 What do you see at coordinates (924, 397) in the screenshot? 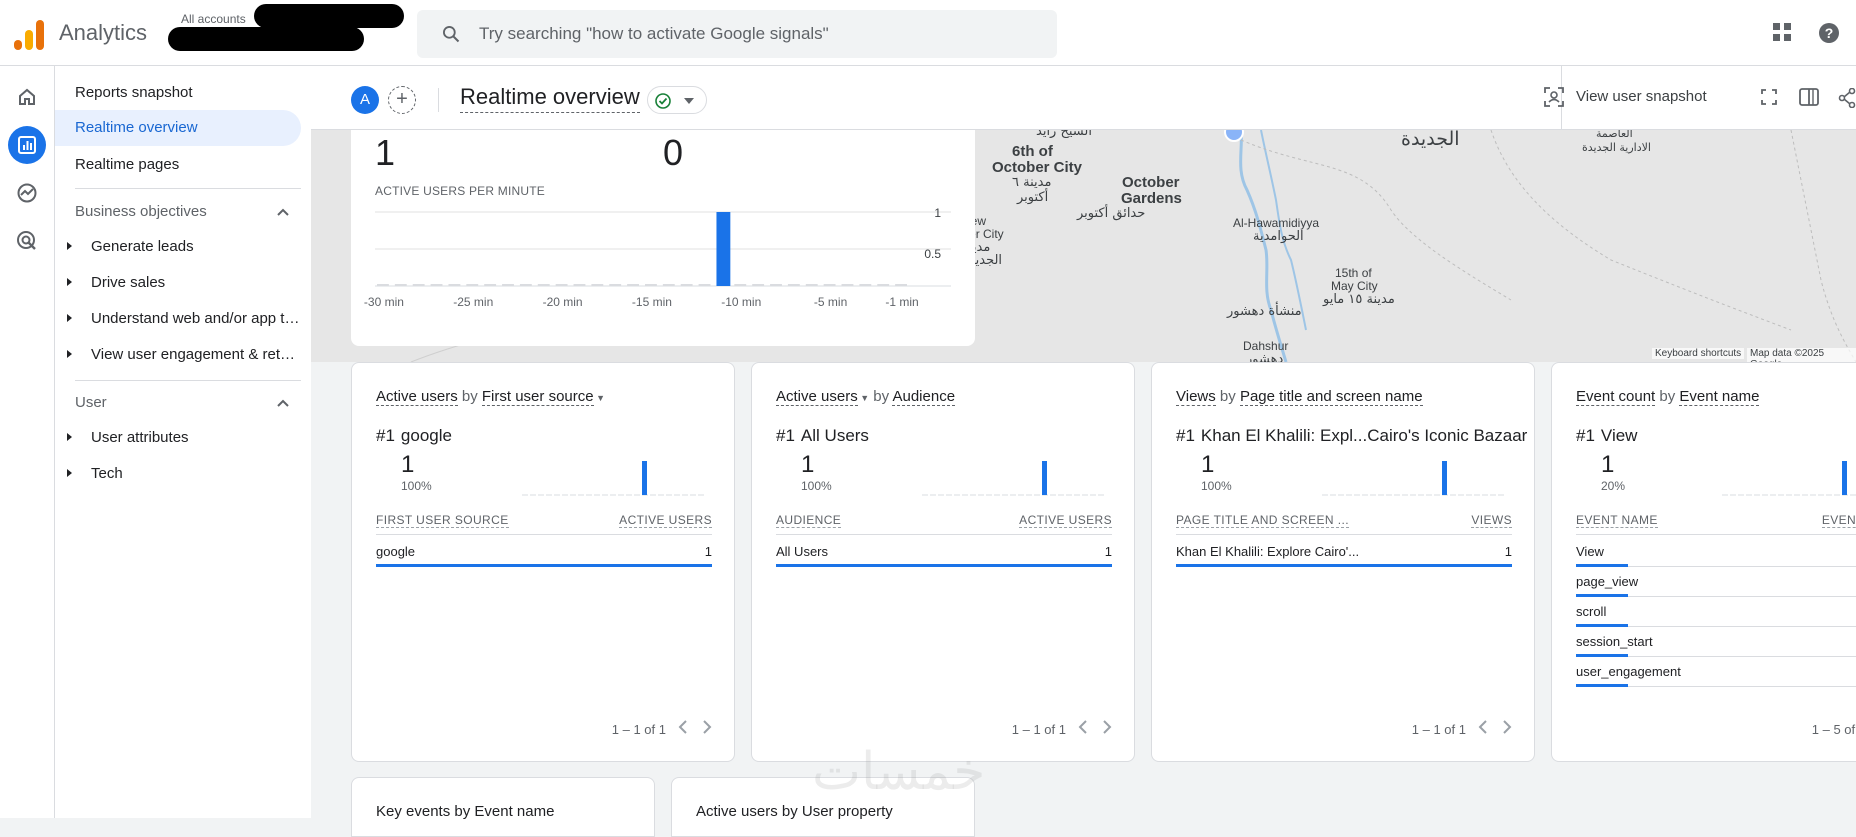
I see `dimension-selector: Audience` at bounding box center [924, 397].